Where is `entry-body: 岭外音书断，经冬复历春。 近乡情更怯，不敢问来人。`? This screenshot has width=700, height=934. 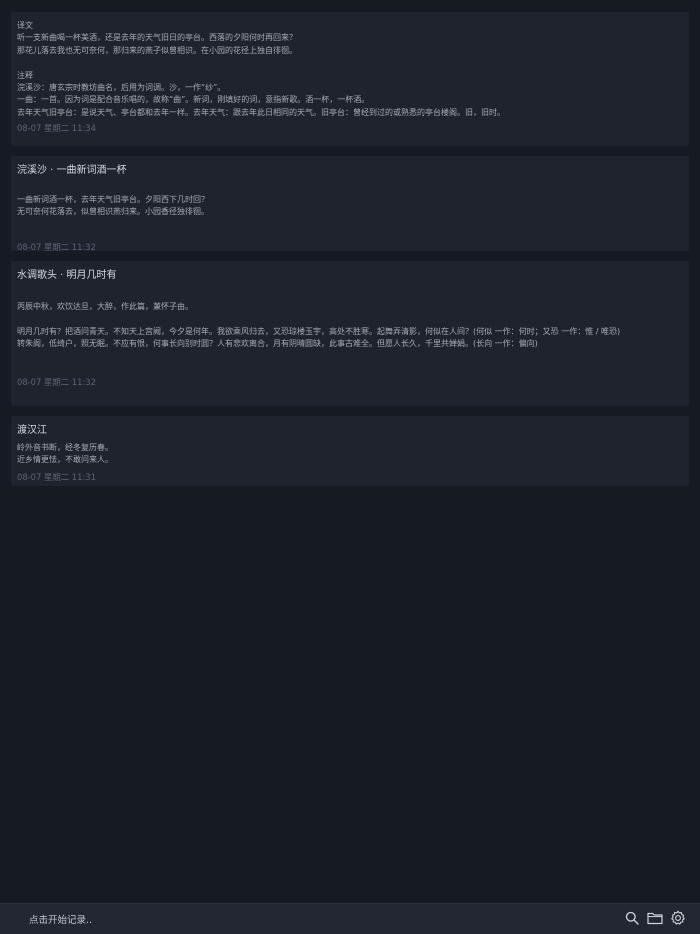 entry-body: 岭外音书断，经冬复历春。 近乡情更怯，不敢问来人。 is located at coordinates (65, 454).